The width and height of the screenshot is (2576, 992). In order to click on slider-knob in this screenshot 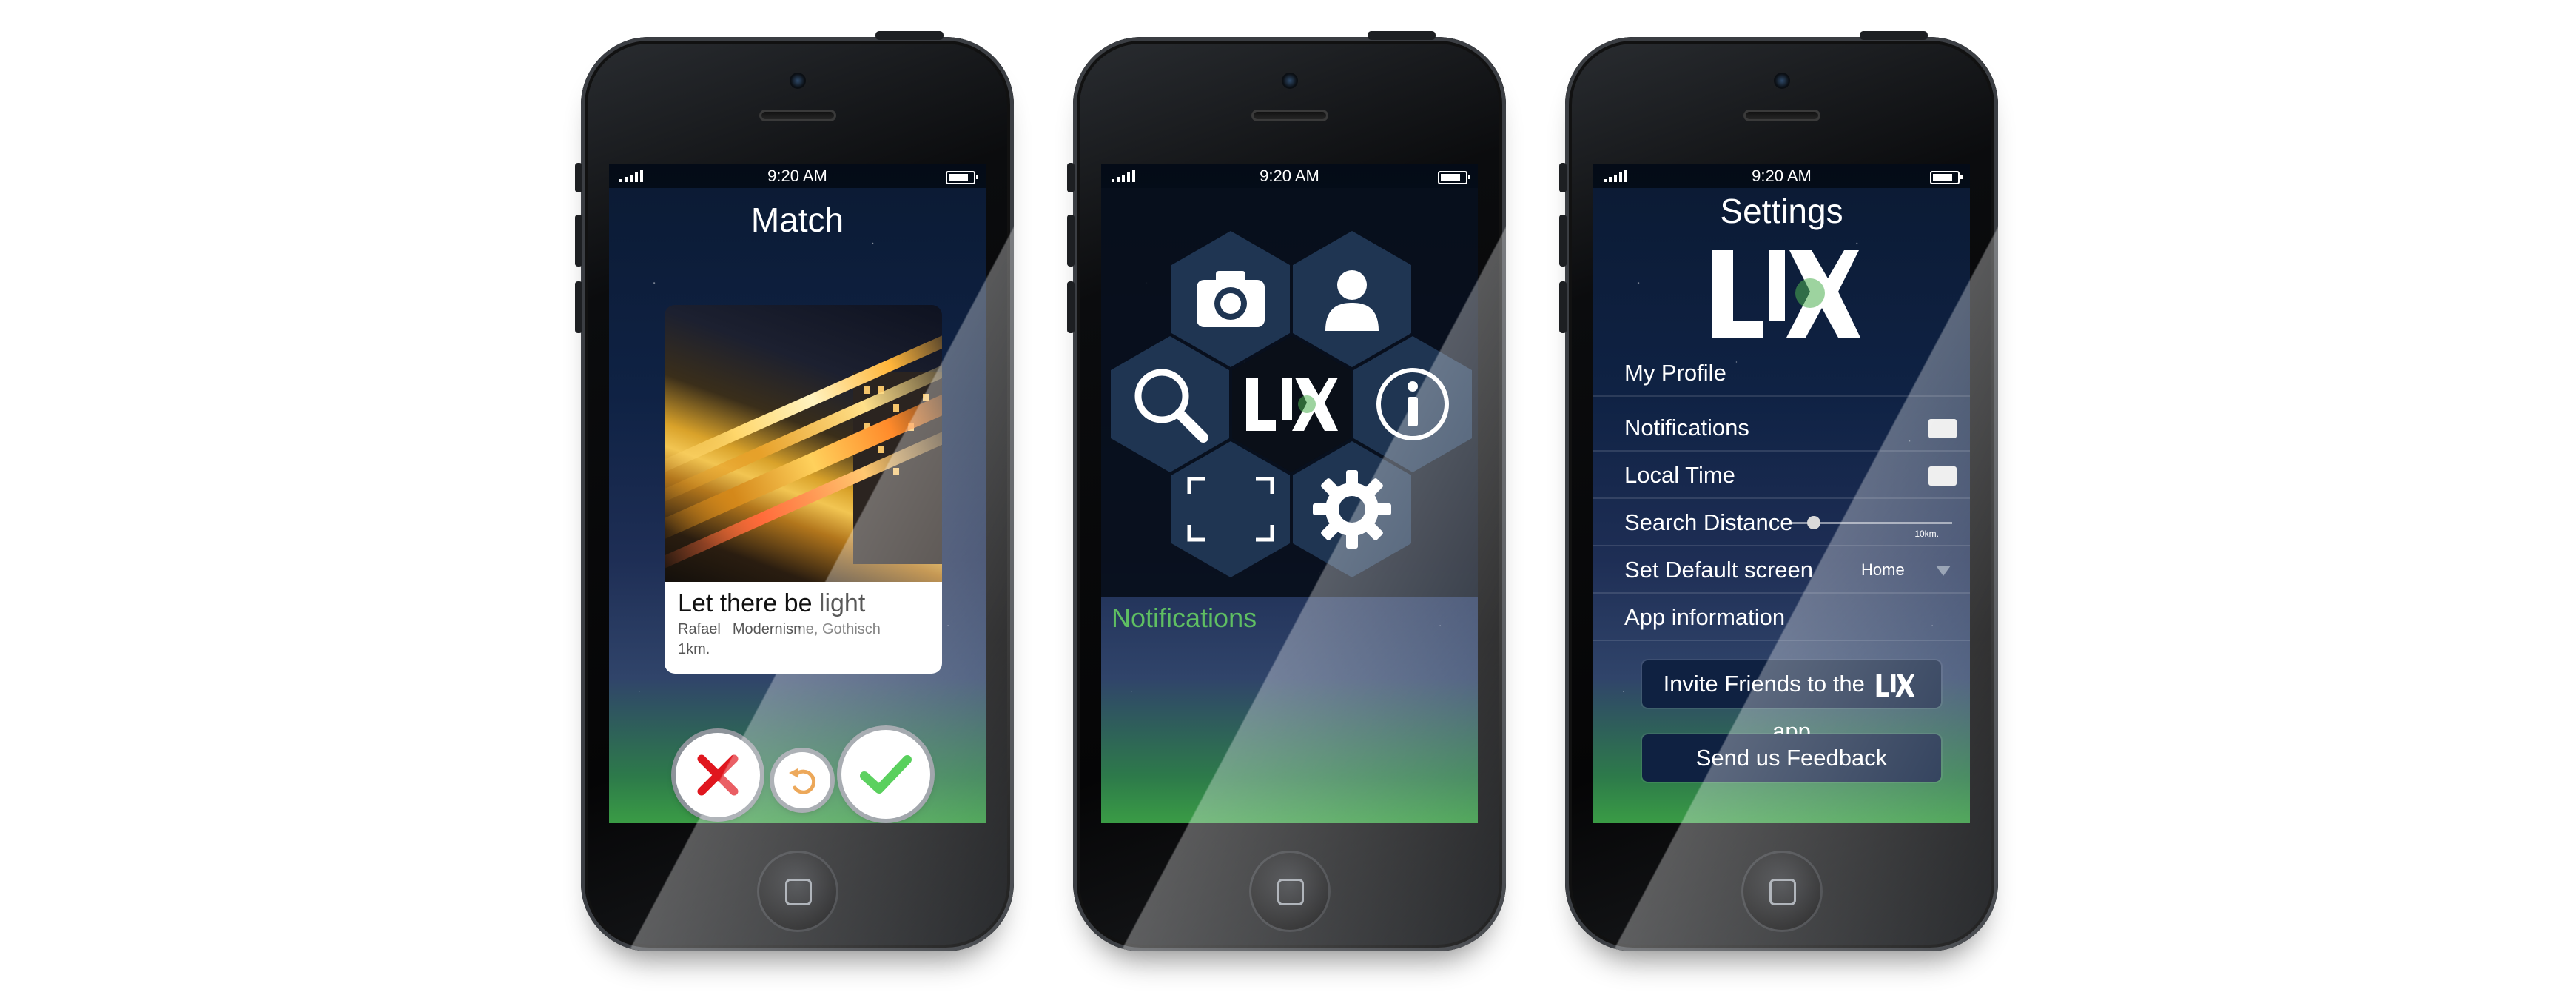, I will do `click(1813, 522)`.